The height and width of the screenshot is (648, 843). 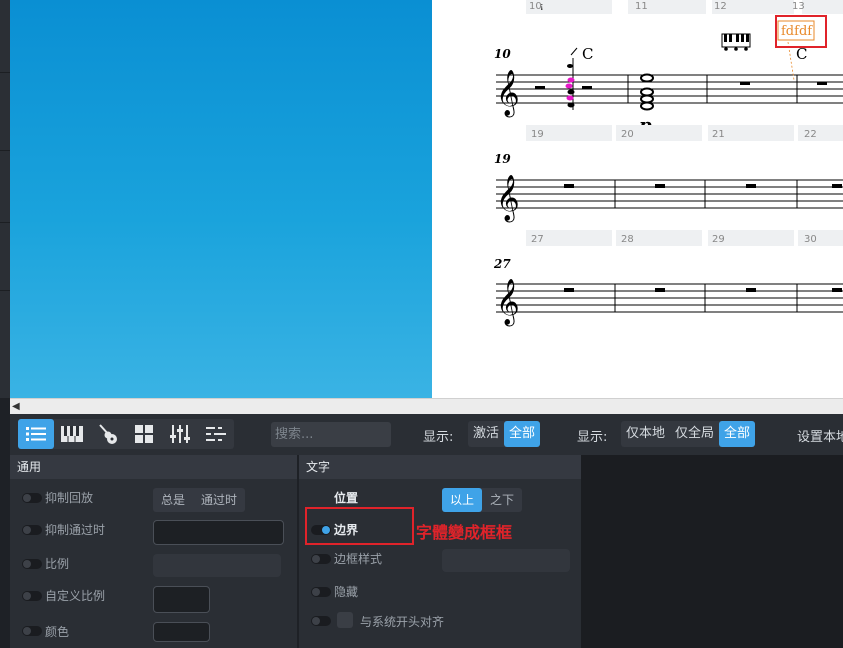 I want to click on show-active-option: 激活, so click(x=486, y=434).